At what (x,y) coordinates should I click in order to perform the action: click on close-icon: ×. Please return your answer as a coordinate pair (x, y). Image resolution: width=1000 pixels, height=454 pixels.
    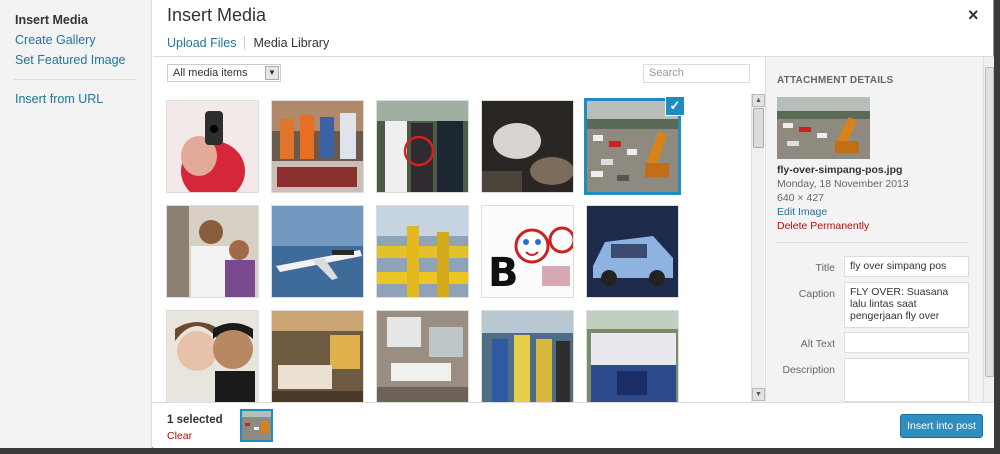
    Looking at the image, I should click on (973, 15).